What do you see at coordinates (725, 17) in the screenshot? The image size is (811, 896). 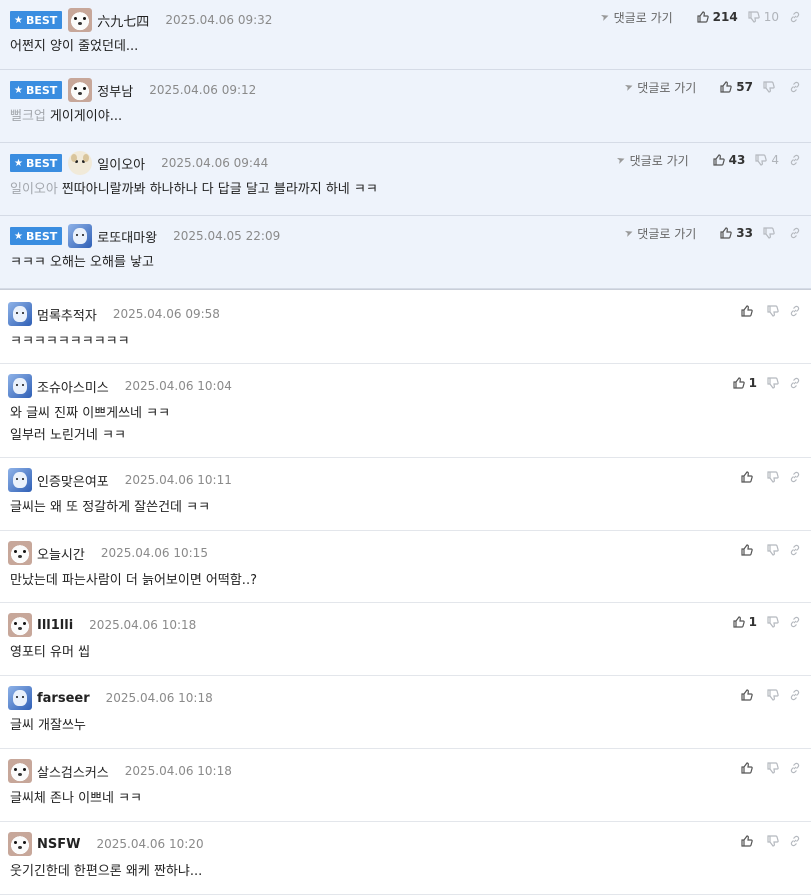 I see `like-count: 214` at bounding box center [725, 17].